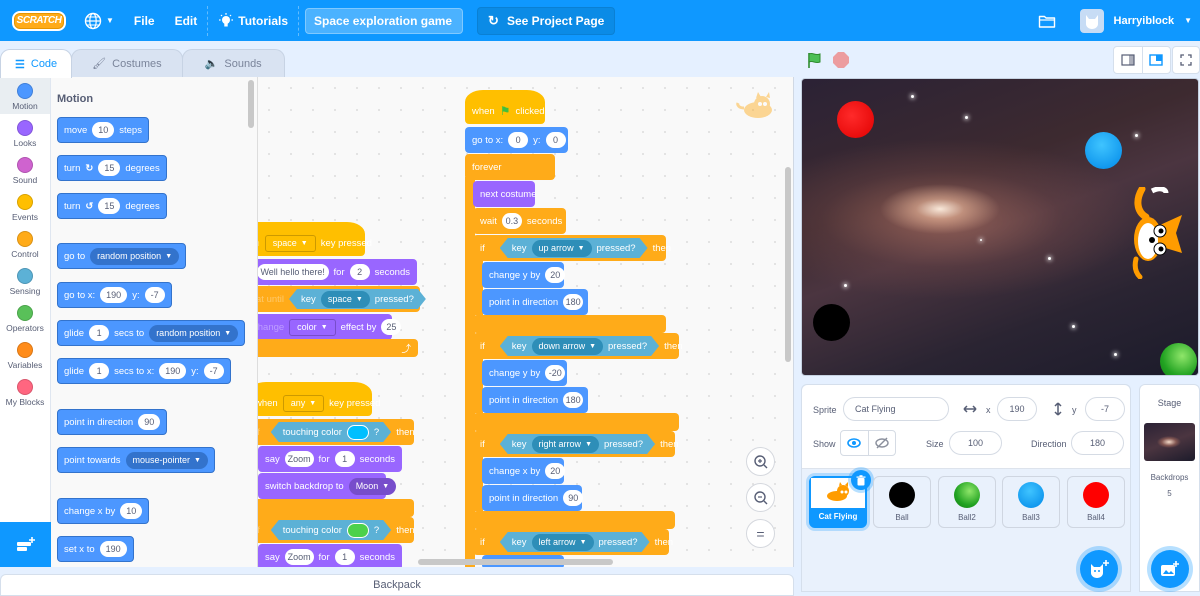  What do you see at coordinates (327, 486) in the screenshot?
I see `switch-backdrop-block: switch backdrop to Moon ▼` at bounding box center [327, 486].